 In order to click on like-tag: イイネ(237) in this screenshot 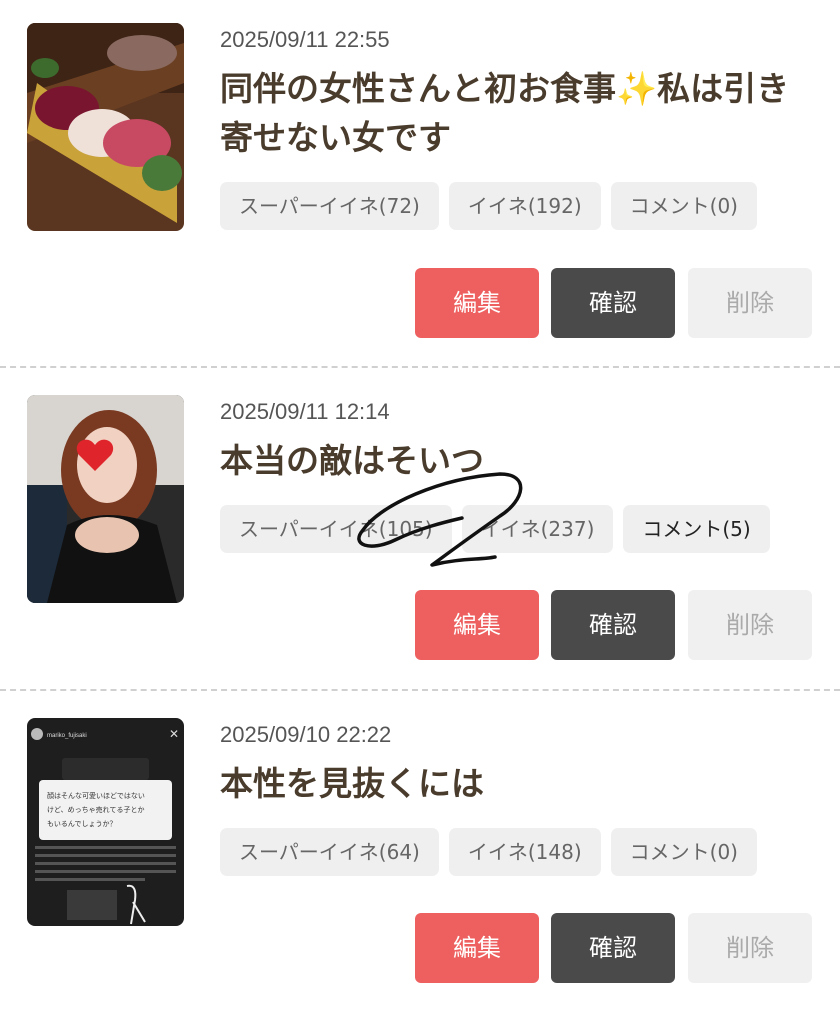, I will do `click(537, 529)`.